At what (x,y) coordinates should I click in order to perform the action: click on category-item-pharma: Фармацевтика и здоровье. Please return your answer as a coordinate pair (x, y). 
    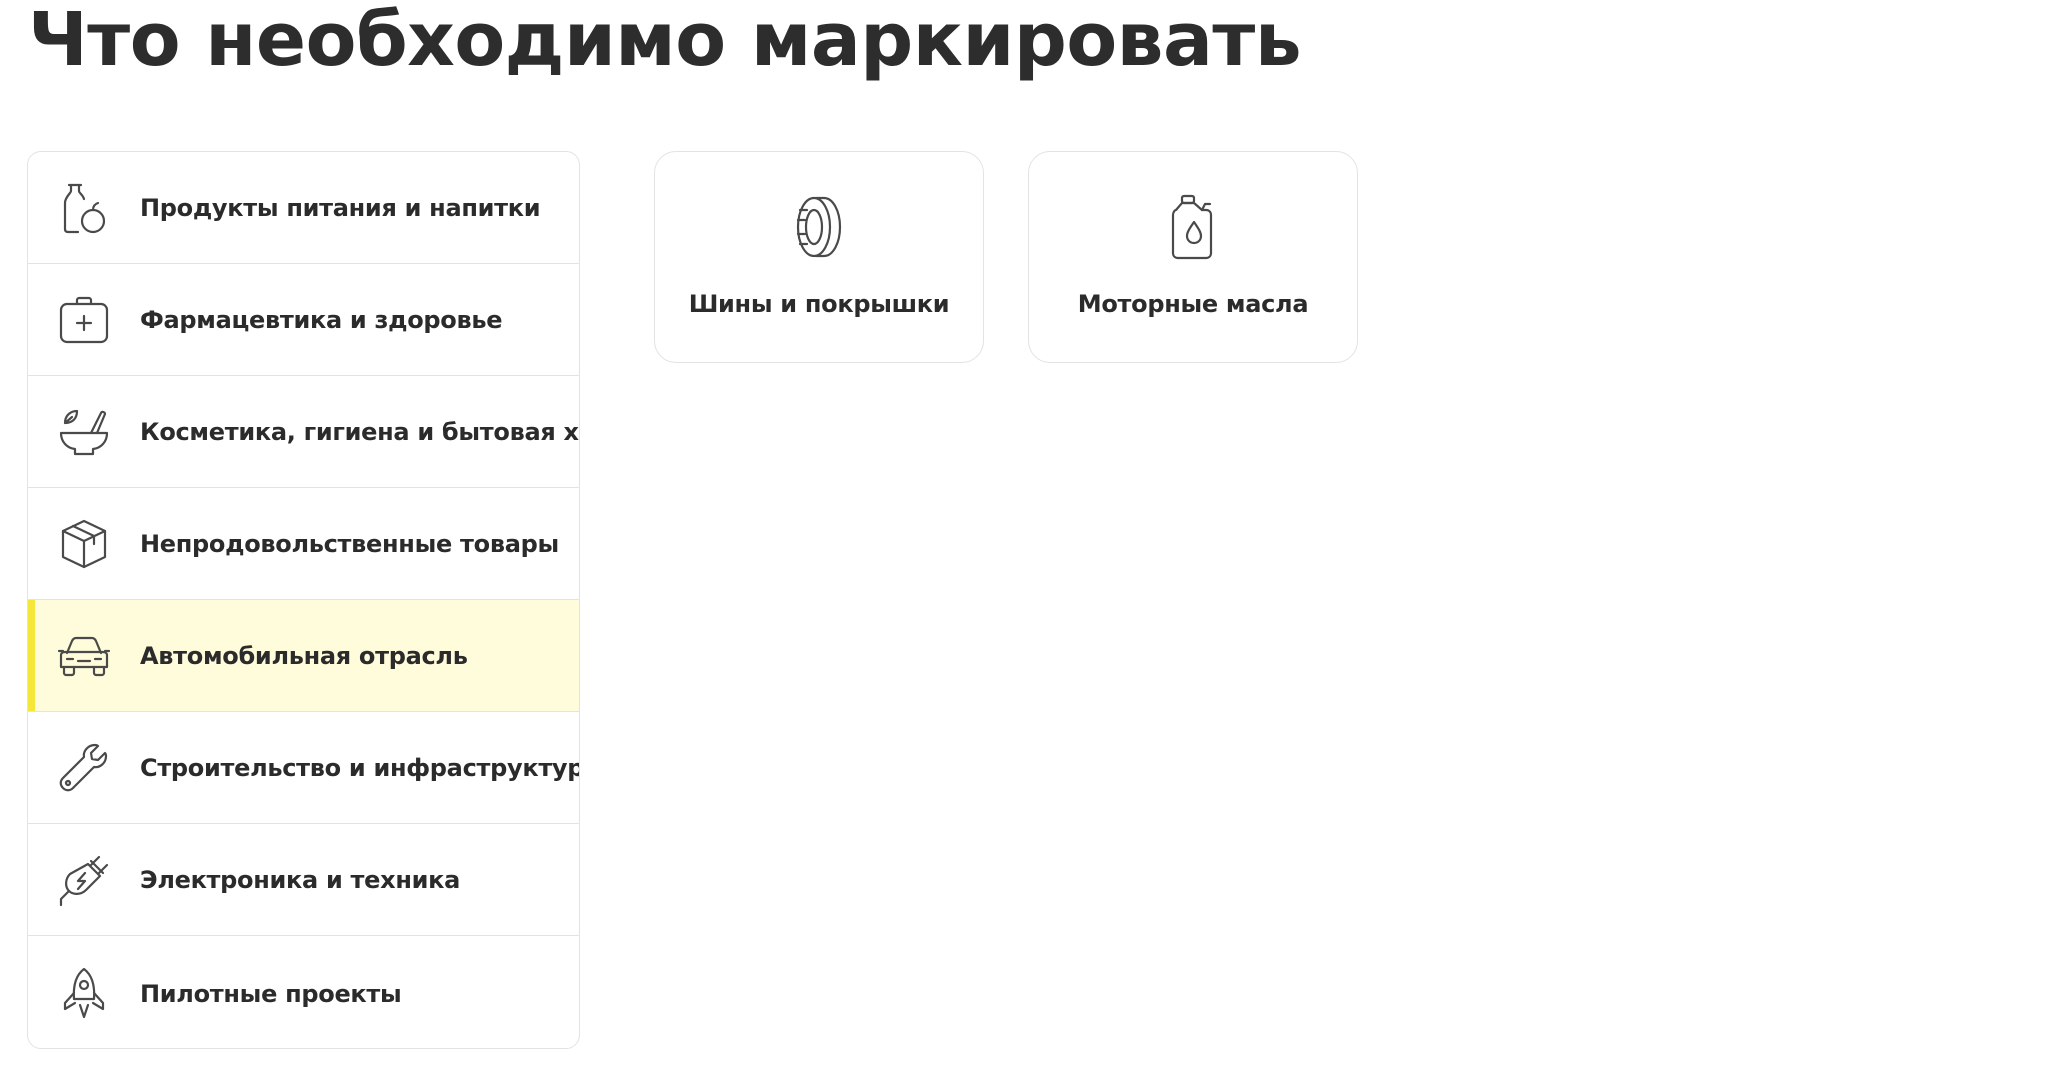
    Looking at the image, I should click on (303, 320).